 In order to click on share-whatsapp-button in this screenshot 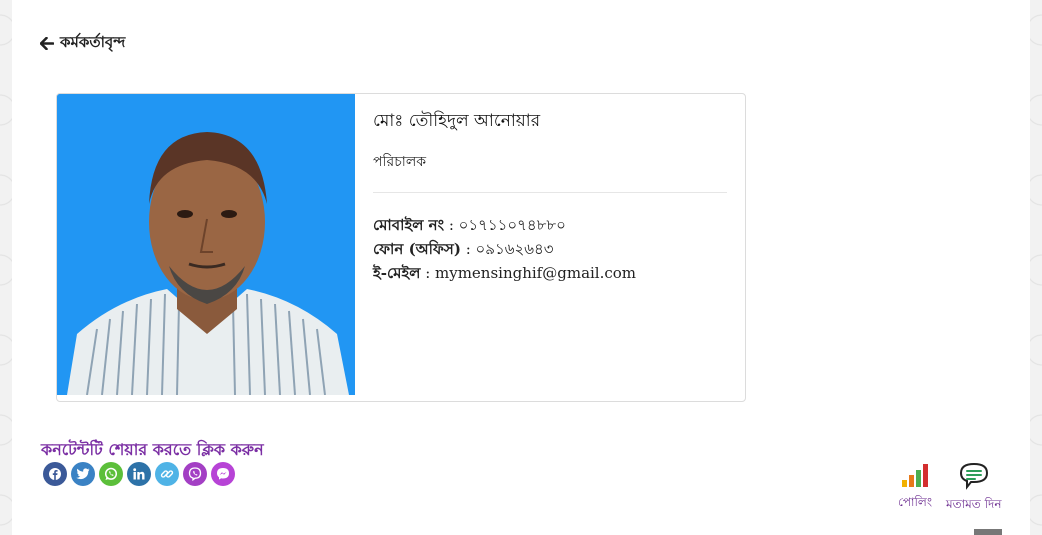, I will do `click(111, 474)`.